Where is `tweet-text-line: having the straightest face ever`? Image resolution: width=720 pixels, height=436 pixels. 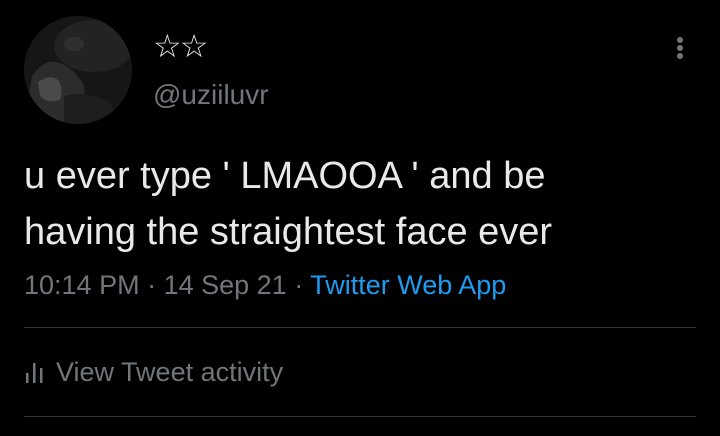
tweet-text-line: having the straightest face ever is located at coordinates (288, 232).